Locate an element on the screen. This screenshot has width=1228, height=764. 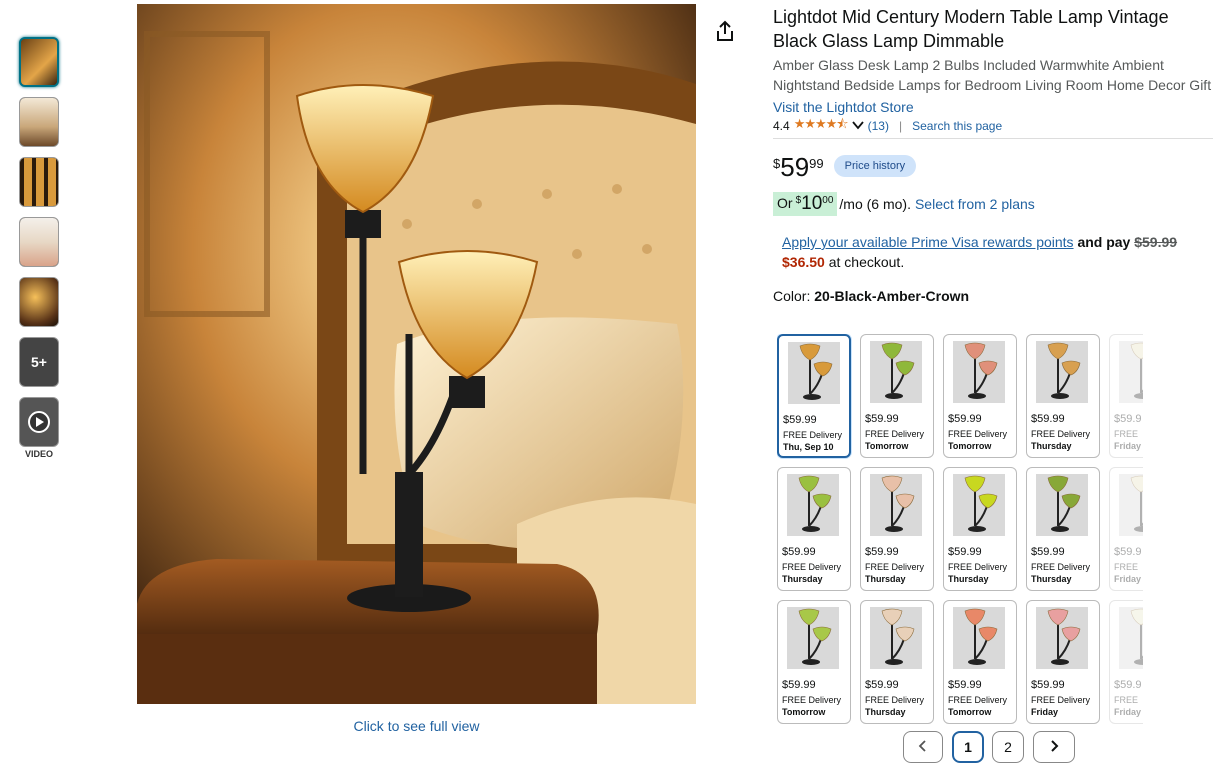
monthly-terms: /mo (6 mo). is located at coordinates (875, 204).